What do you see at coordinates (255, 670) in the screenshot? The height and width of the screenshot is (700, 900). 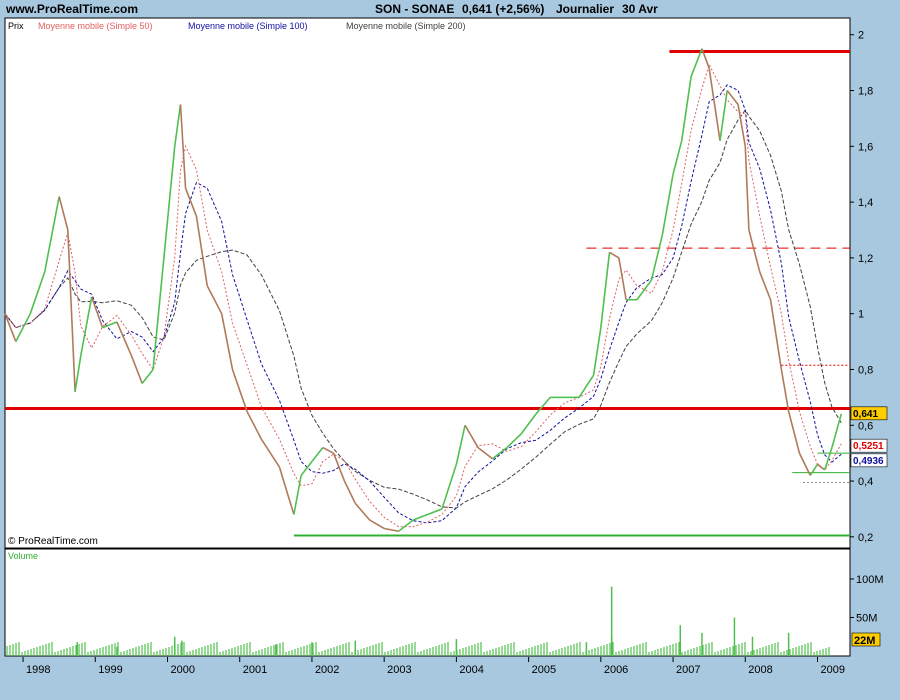 I see `x-tick-label: 2001` at bounding box center [255, 670].